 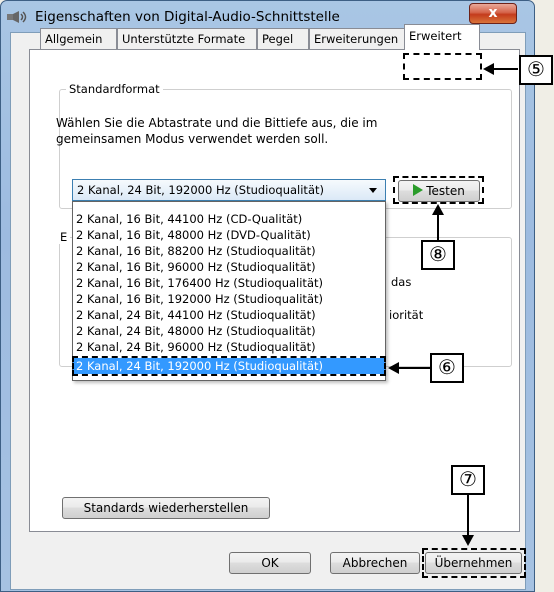 I want to click on callout-5: ⑤, so click(x=536, y=70).